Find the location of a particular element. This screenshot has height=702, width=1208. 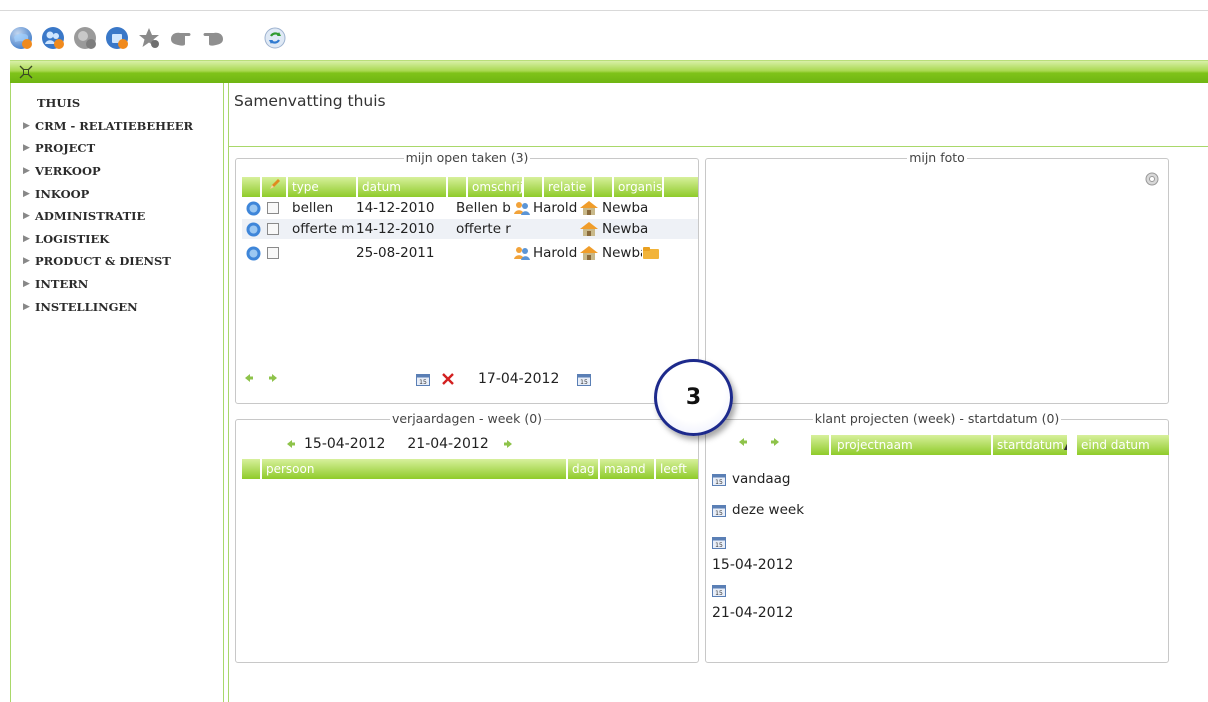

tasks-date: 17-04-2012 is located at coordinates (519, 379).